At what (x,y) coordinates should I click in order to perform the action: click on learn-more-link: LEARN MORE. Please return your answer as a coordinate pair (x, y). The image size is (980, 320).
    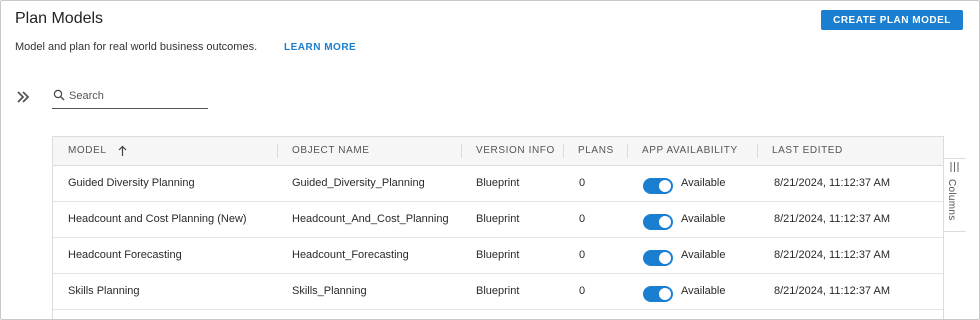
    Looking at the image, I should click on (320, 47).